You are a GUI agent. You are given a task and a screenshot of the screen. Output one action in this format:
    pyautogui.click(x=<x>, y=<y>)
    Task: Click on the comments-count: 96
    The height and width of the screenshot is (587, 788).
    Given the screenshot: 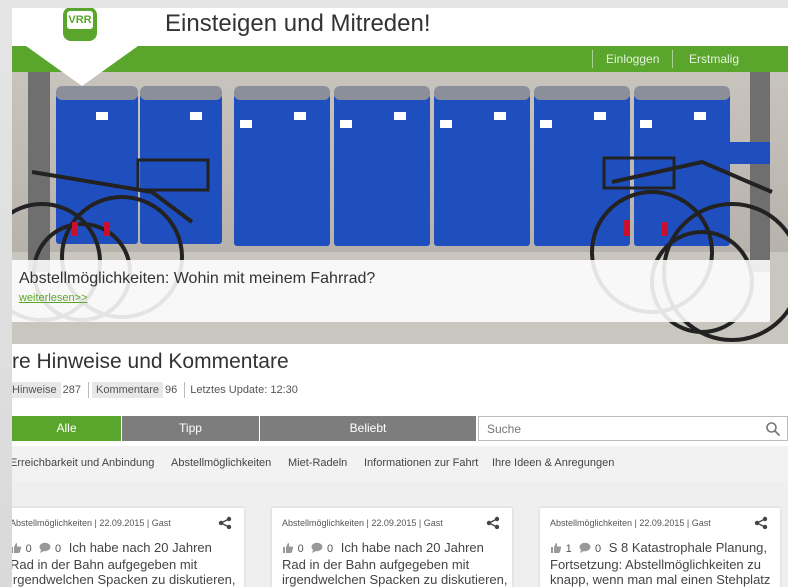 What is the action you would take?
    pyautogui.click(x=171, y=390)
    